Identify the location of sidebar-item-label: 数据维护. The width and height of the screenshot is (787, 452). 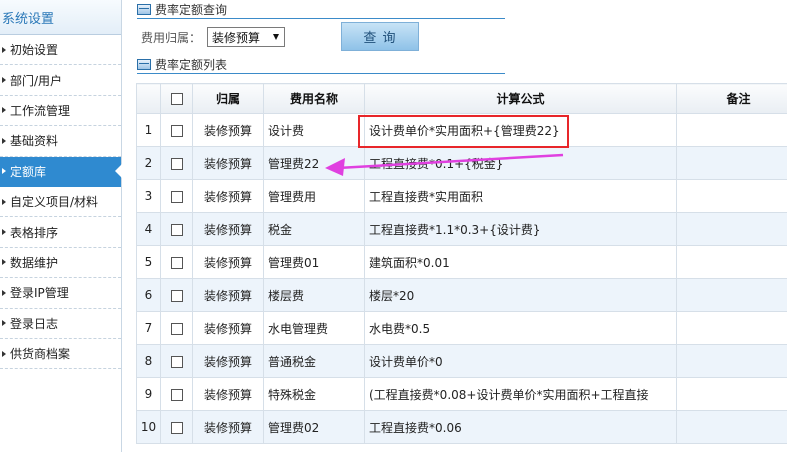
(34, 262).